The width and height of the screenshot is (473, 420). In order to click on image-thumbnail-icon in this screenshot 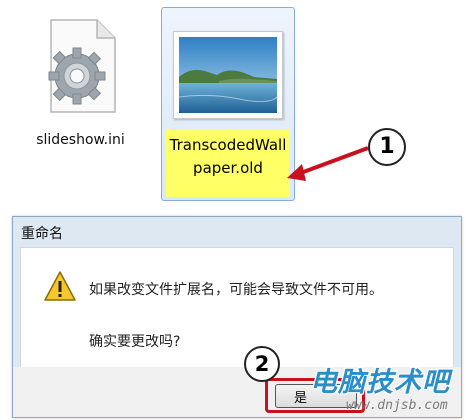, I will do `click(228, 75)`.